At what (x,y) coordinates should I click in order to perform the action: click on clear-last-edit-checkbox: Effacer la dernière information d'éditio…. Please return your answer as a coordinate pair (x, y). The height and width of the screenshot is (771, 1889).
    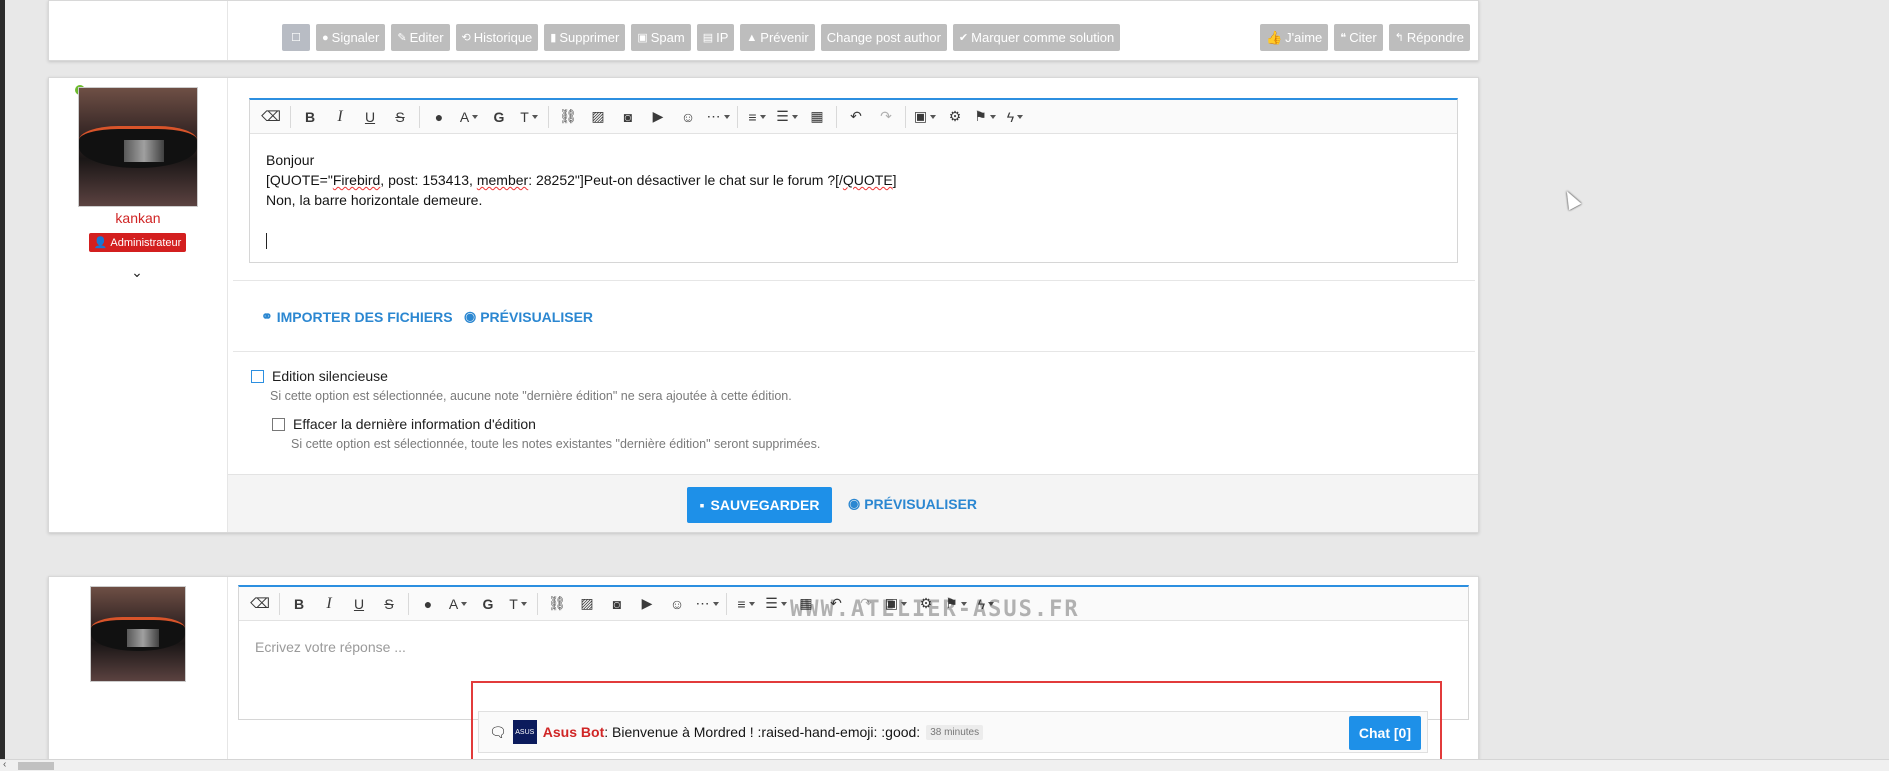
    Looking at the image, I should click on (404, 424).